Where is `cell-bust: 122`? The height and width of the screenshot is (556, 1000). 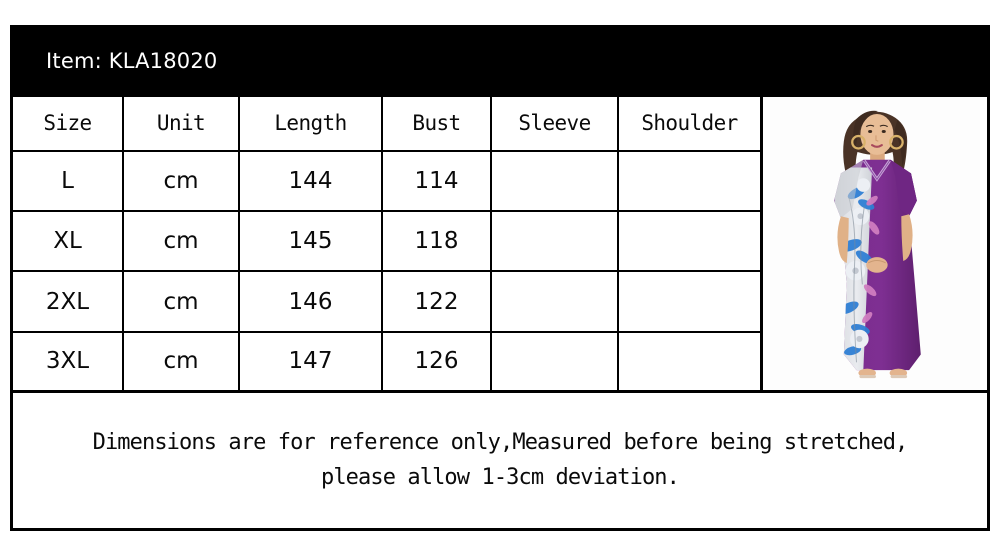 cell-bust: 122 is located at coordinates (437, 302).